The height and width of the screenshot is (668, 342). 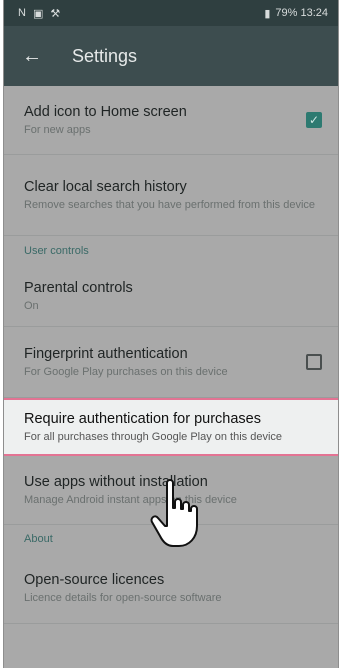 What do you see at coordinates (105, 186) in the screenshot?
I see `setting-title: Clear local search history` at bounding box center [105, 186].